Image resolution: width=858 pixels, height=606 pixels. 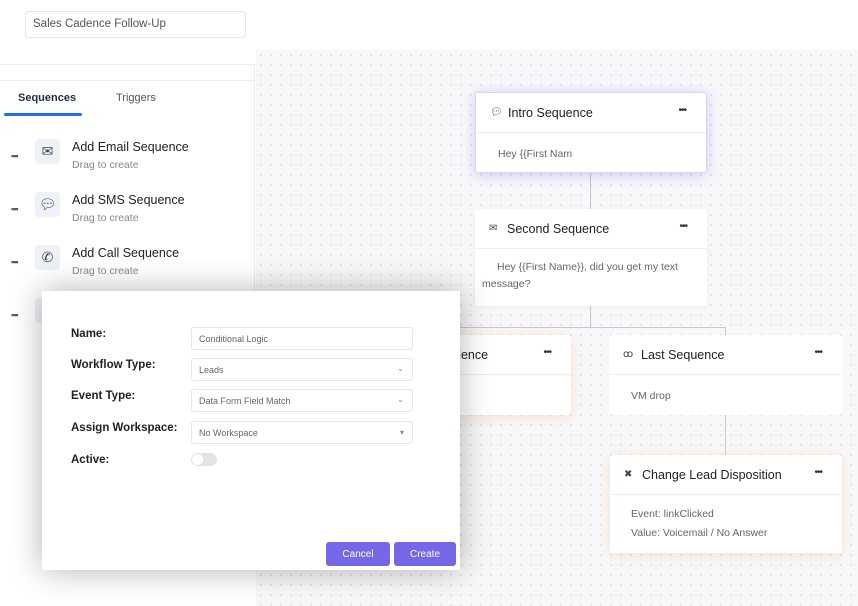 What do you see at coordinates (90, 460) in the screenshot?
I see `active-label: Active:` at bounding box center [90, 460].